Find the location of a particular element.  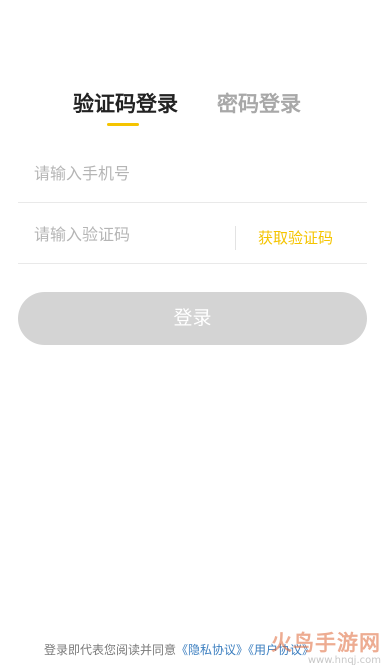

login-tabs: 验证码登录 密码登录 is located at coordinates (193, 108).